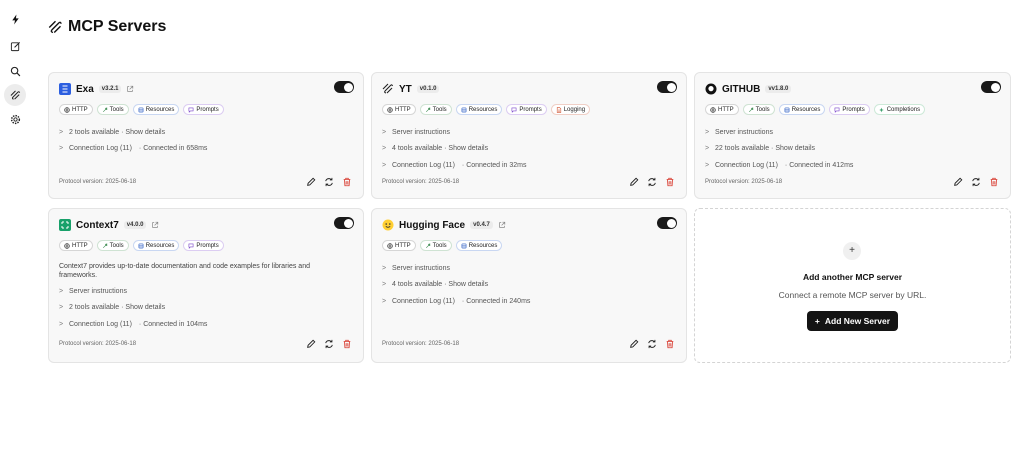  What do you see at coordinates (857, 321) in the screenshot?
I see `add-new-server-label: Add New Server` at bounding box center [857, 321].